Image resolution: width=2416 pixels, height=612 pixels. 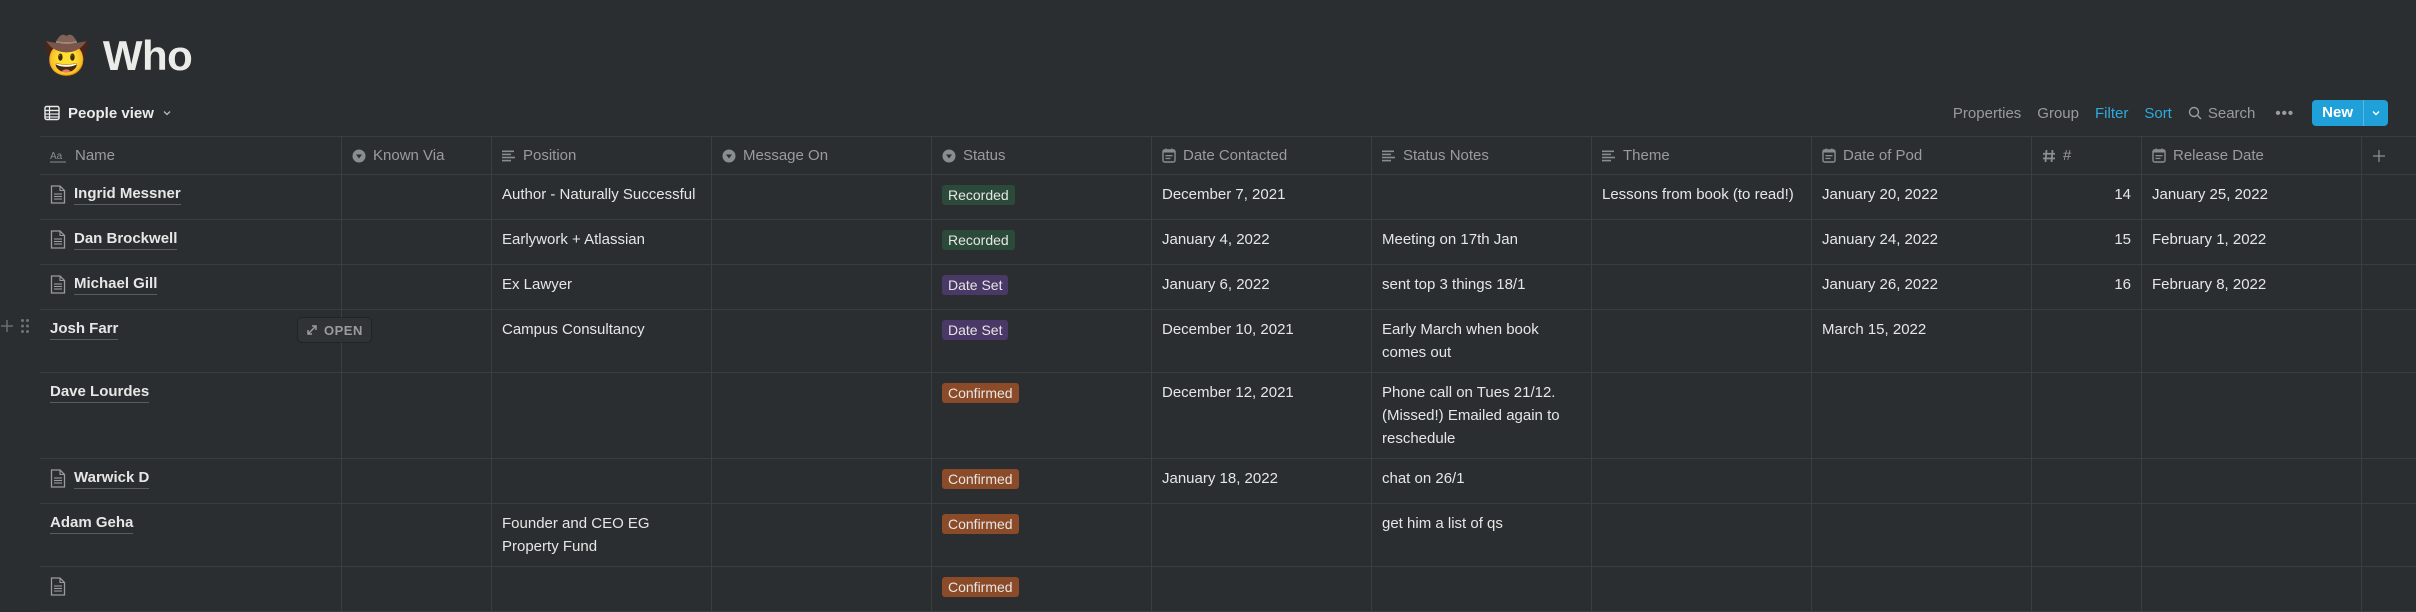 What do you see at coordinates (602, 341) in the screenshot?
I see `cell-position: Campus Consultancy` at bounding box center [602, 341].